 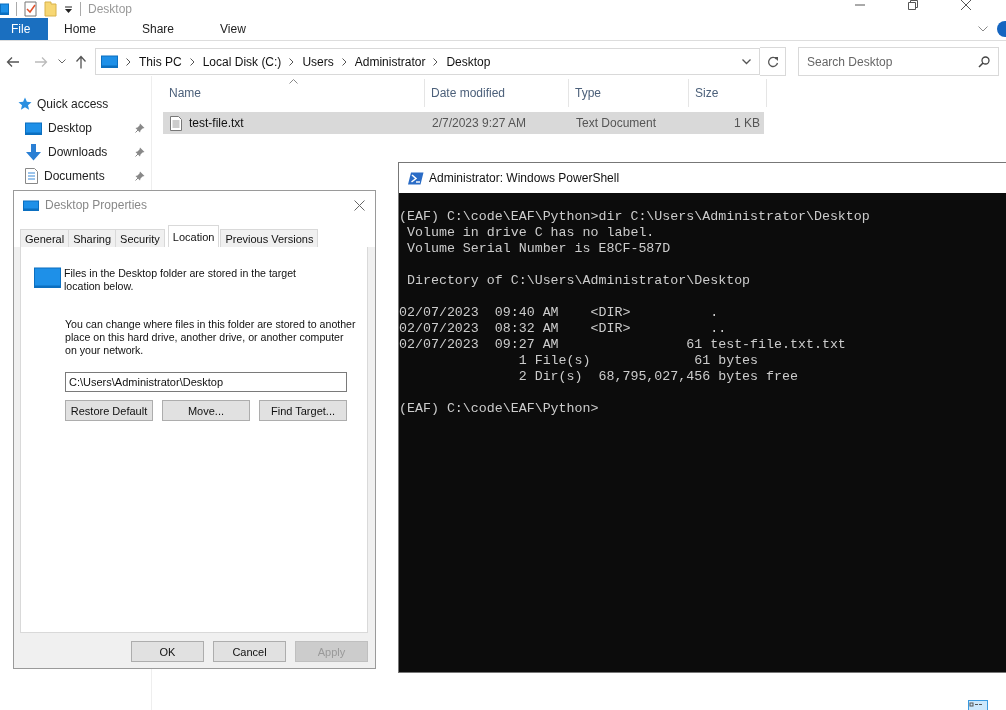 What do you see at coordinates (167, 651) in the screenshot?
I see `button: OK` at bounding box center [167, 651].